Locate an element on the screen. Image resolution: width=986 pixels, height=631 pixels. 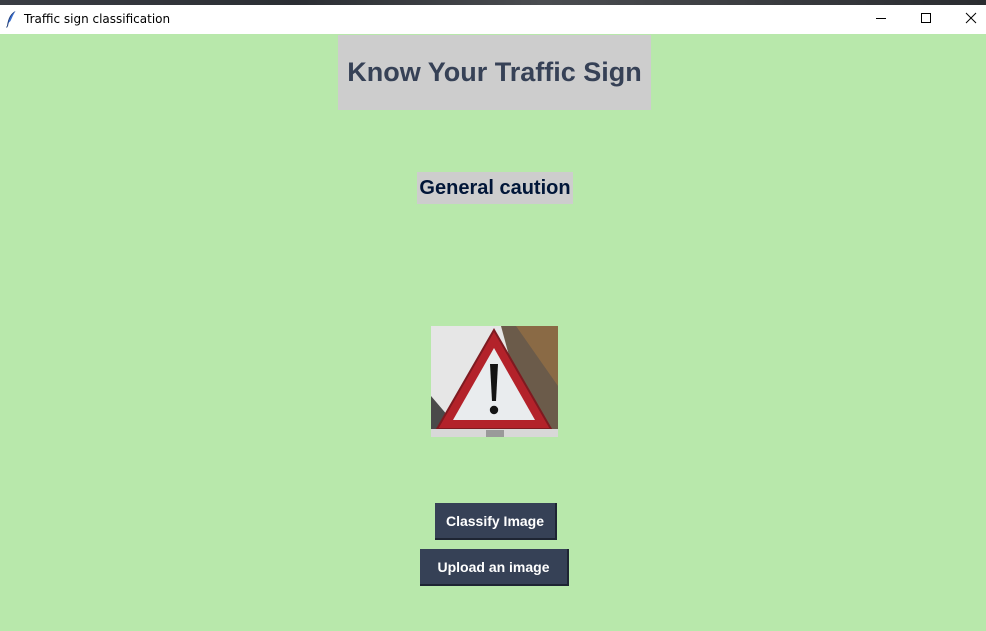
close-button is located at coordinates (967, 19).